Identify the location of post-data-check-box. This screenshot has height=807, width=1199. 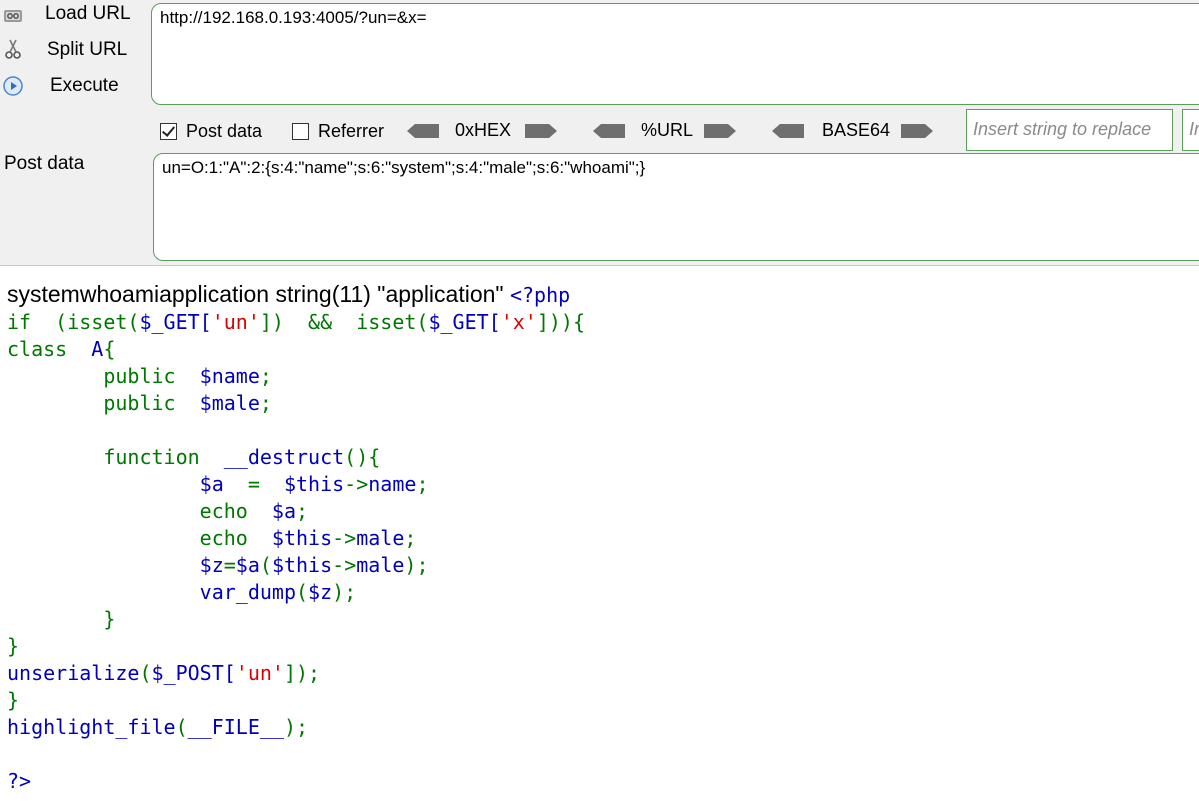
(168, 131).